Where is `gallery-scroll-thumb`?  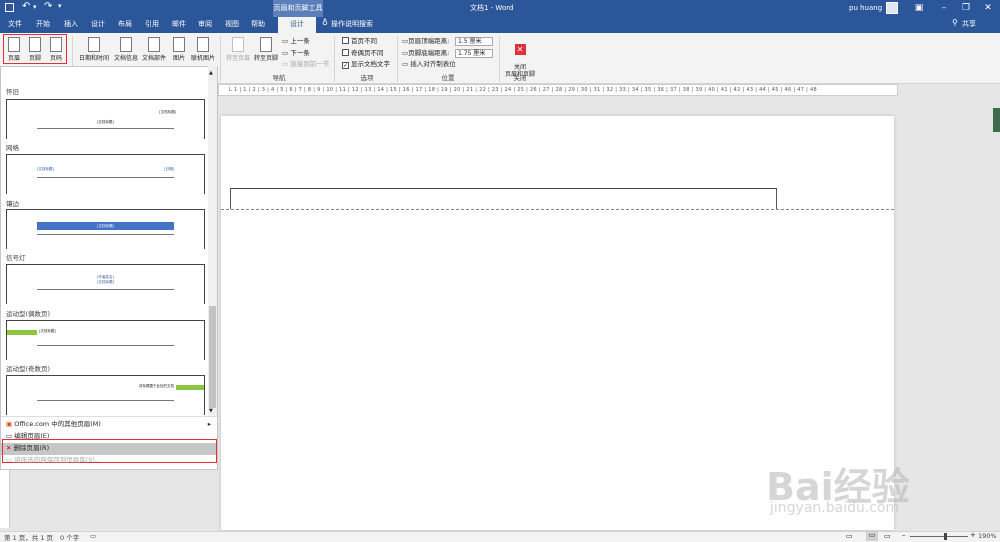 gallery-scroll-thumb is located at coordinates (212, 357).